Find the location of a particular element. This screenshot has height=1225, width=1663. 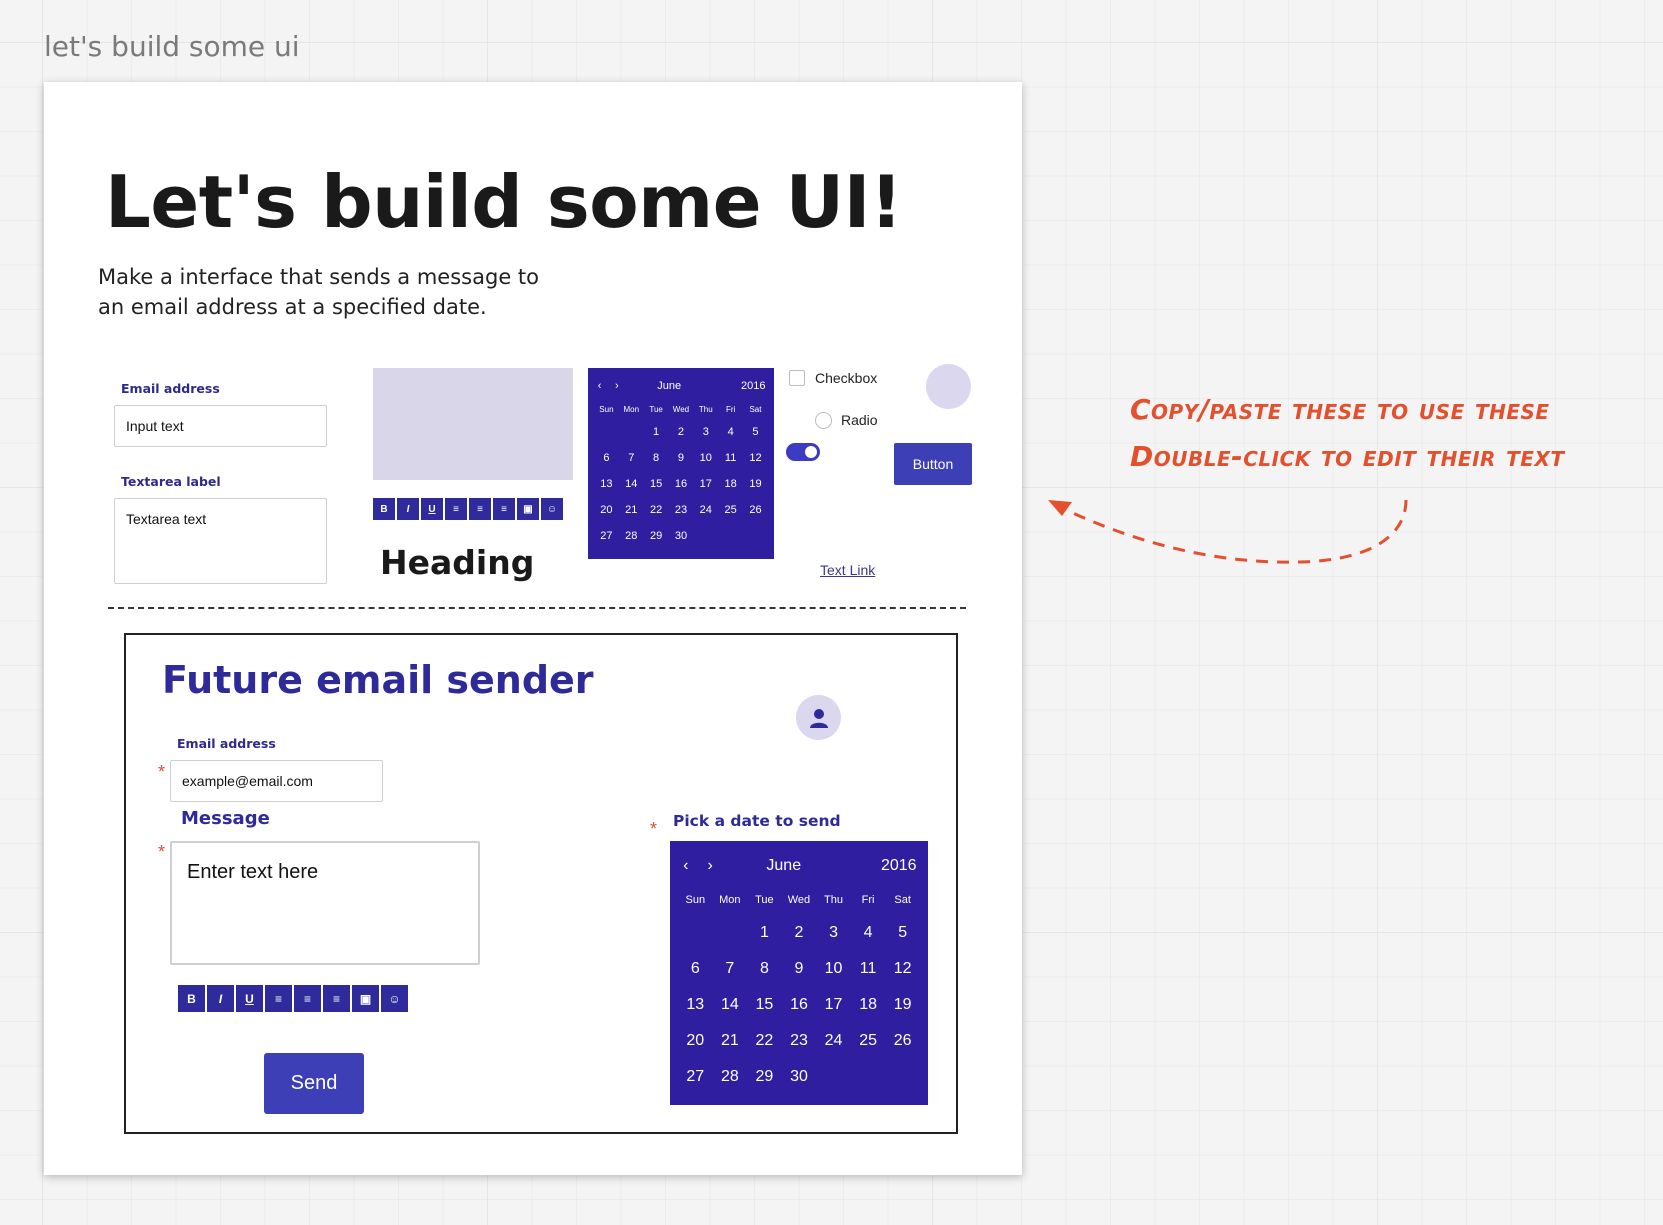

message-textarea: Enter text here is located at coordinates (325, 903).